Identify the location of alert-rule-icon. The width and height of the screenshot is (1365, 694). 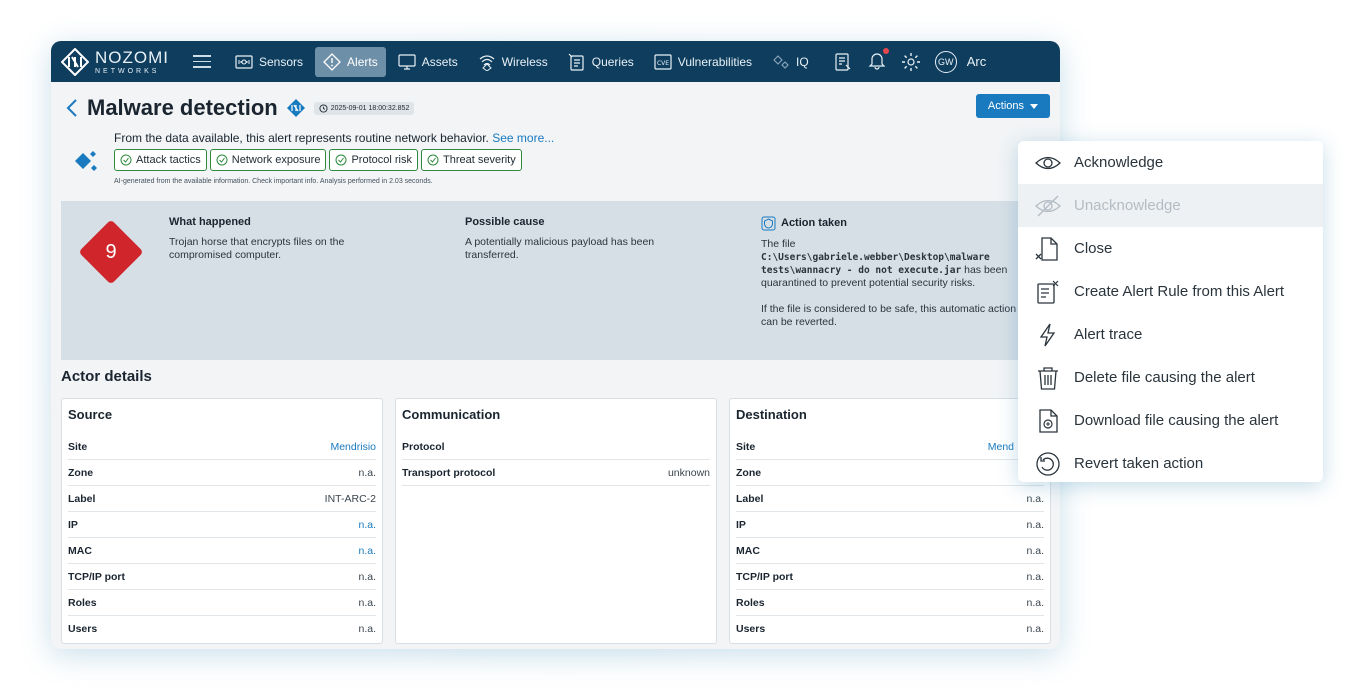
(1048, 292).